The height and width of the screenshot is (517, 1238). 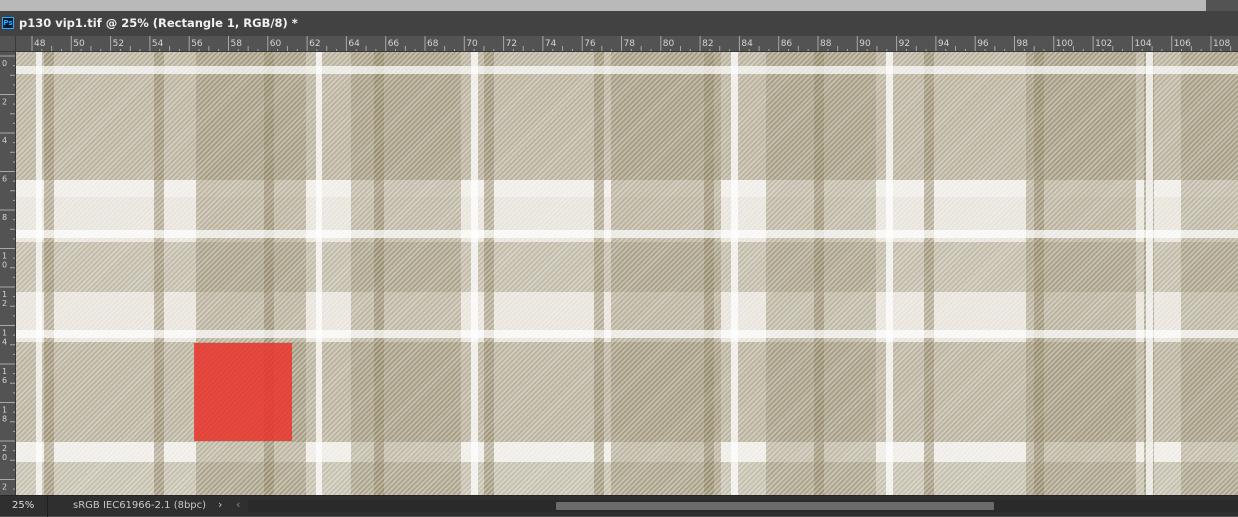 What do you see at coordinates (590, 44) in the screenshot?
I see `ruler-label: 76` at bounding box center [590, 44].